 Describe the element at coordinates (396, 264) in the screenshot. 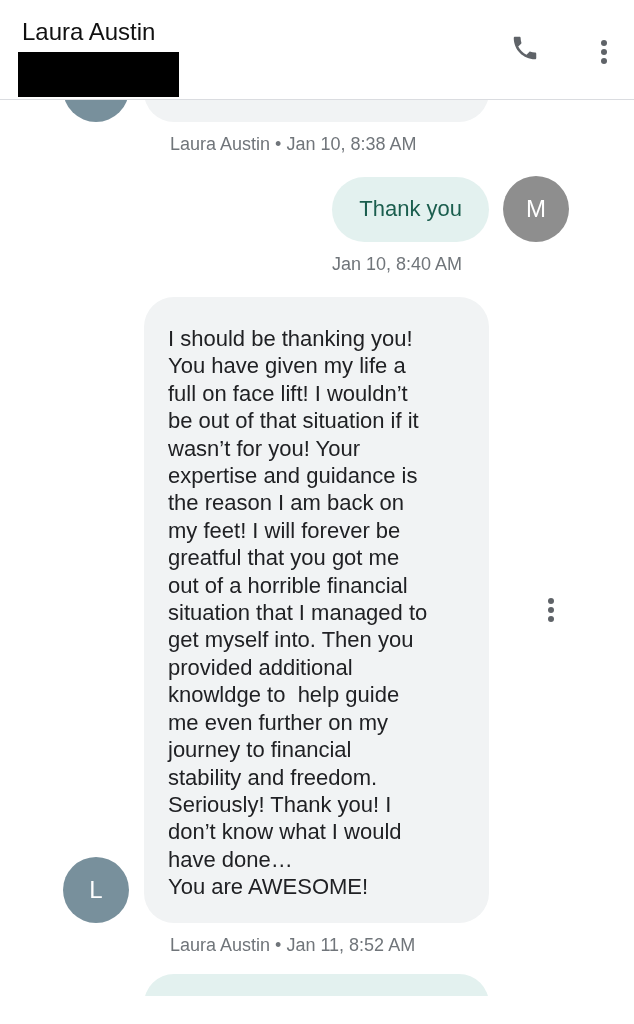

I see `message-timestamp: Jan 10, 8:40 AM` at that location.